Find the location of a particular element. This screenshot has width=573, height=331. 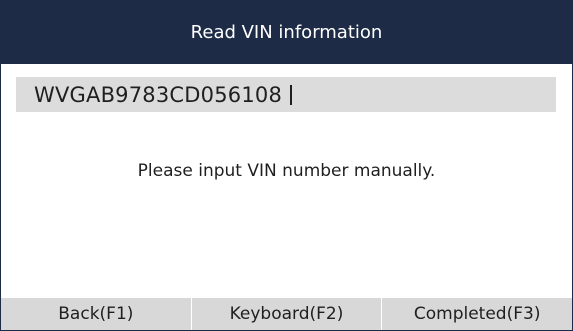

vin-input-field: WVGAB9783CD056108 is located at coordinates (286, 94).